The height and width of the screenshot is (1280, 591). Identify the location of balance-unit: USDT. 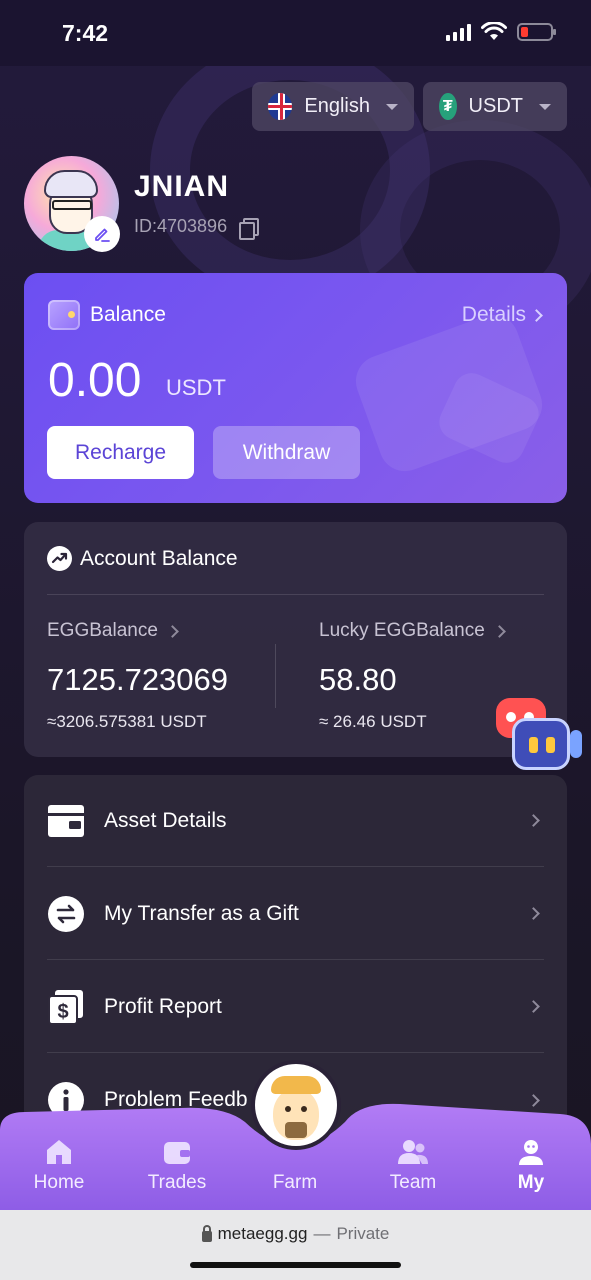
(196, 387).